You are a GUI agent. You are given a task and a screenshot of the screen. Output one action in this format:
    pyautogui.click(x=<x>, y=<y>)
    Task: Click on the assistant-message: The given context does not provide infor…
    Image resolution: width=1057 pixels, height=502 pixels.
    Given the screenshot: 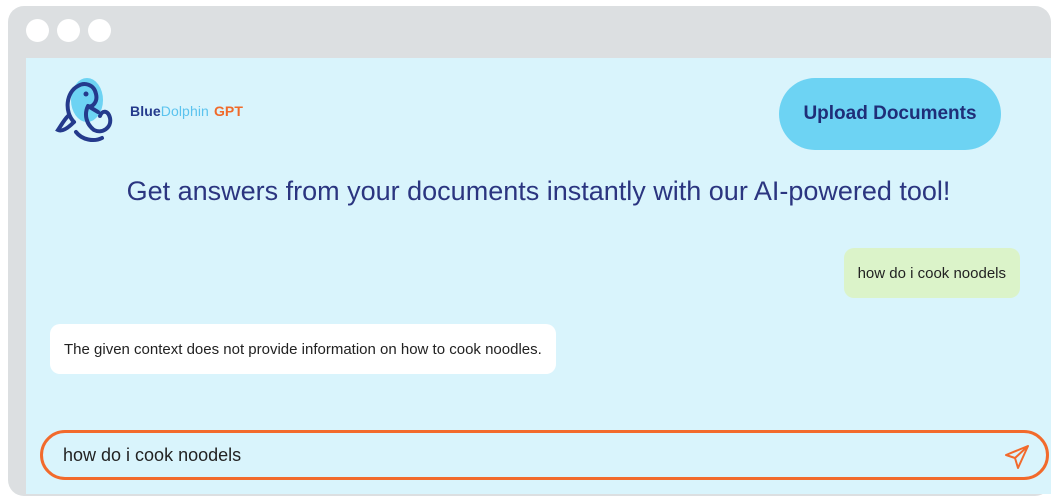 What is the action you would take?
    pyautogui.click(x=303, y=349)
    